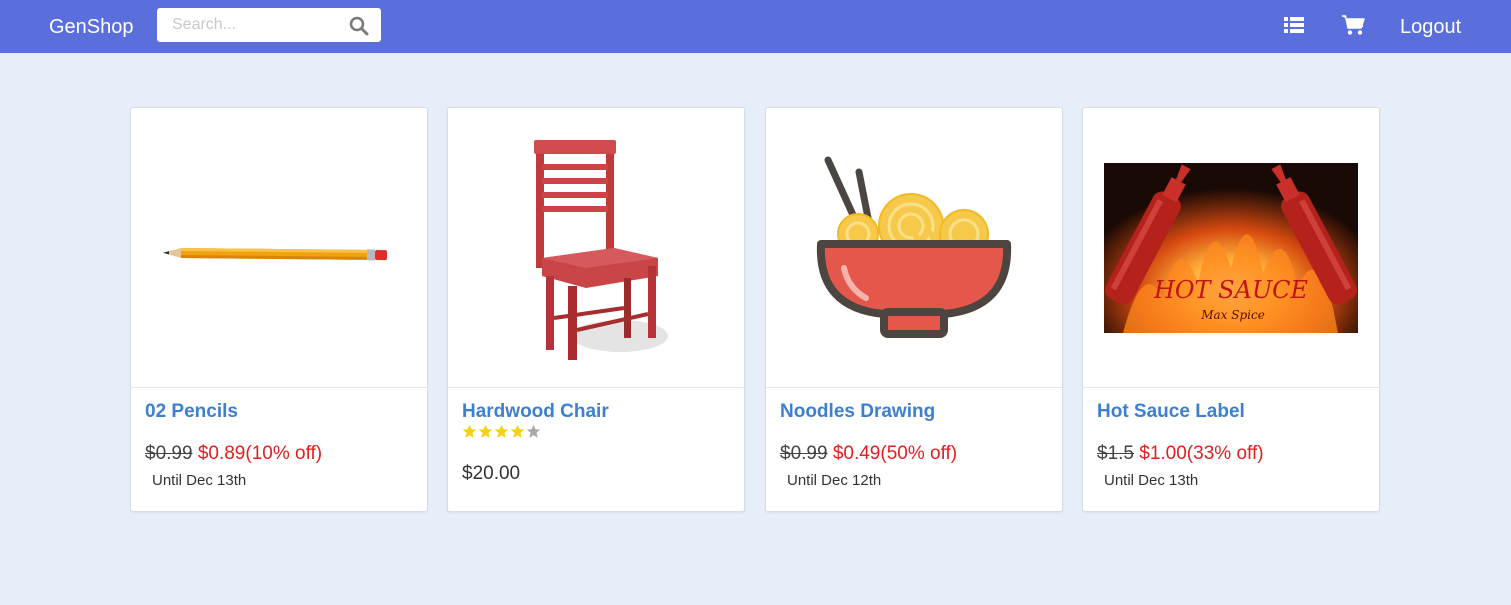 Image resolution: width=1511 pixels, height=605 pixels. I want to click on price-line: $0.99 $0.49(50% off), so click(868, 454).